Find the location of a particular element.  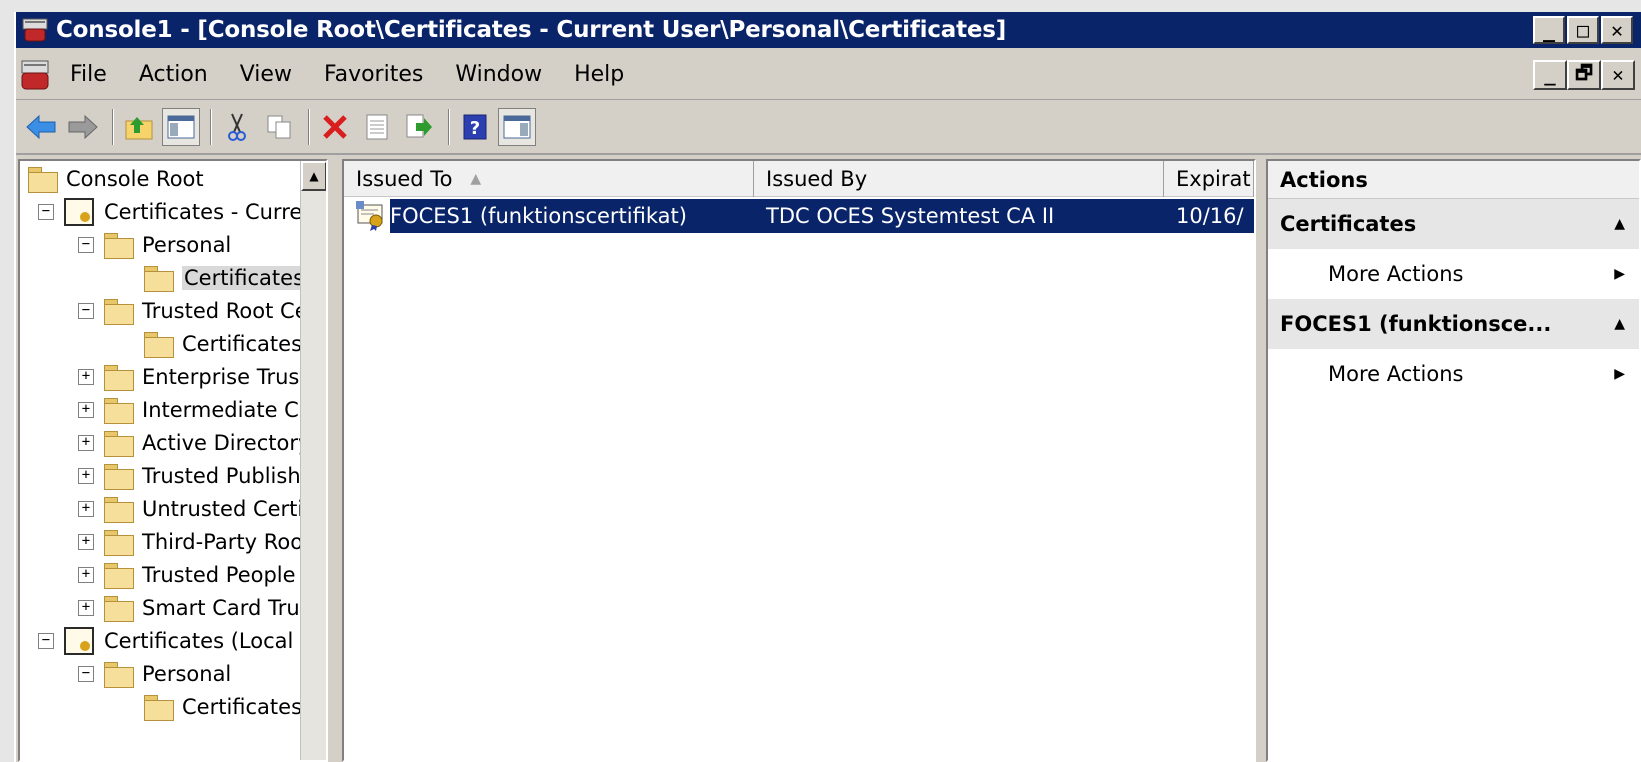

list-header: Issued To ▲ Issued By Expirat is located at coordinates (799, 179).